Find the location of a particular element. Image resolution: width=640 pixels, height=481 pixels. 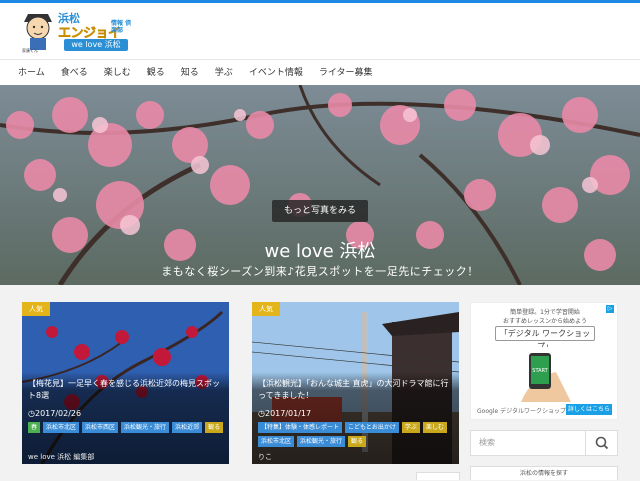

article-date: ◷2017/02/26 is located at coordinates (54, 413).